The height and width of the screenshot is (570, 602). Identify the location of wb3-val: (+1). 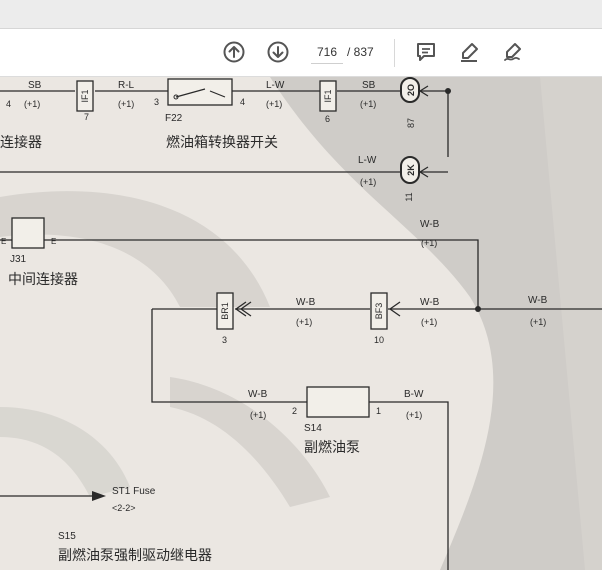
(429, 322).